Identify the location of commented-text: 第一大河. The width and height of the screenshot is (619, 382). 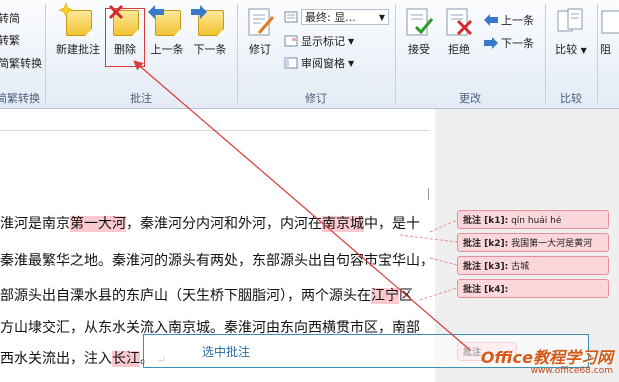
(98, 224).